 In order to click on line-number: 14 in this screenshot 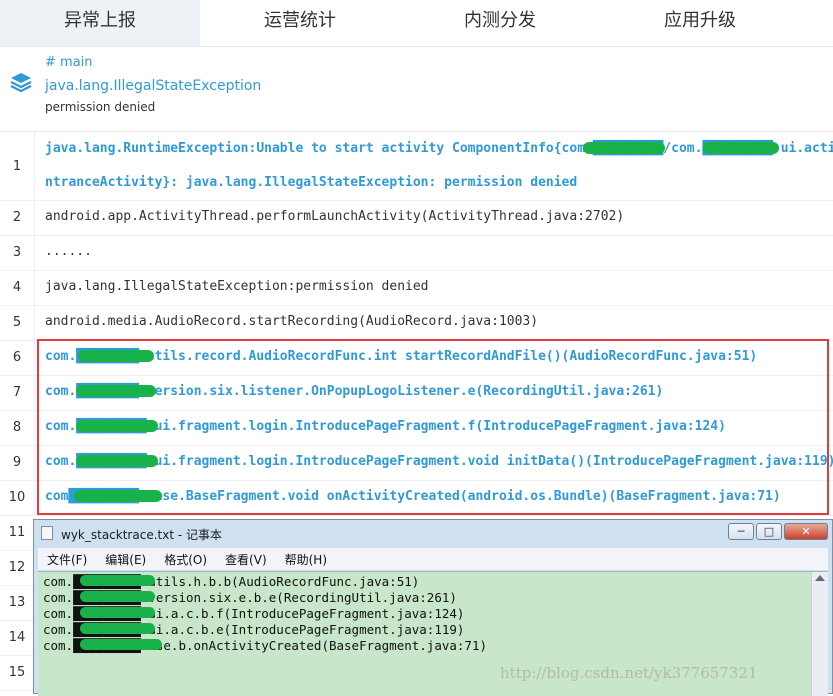, I will do `click(17, 637)`.